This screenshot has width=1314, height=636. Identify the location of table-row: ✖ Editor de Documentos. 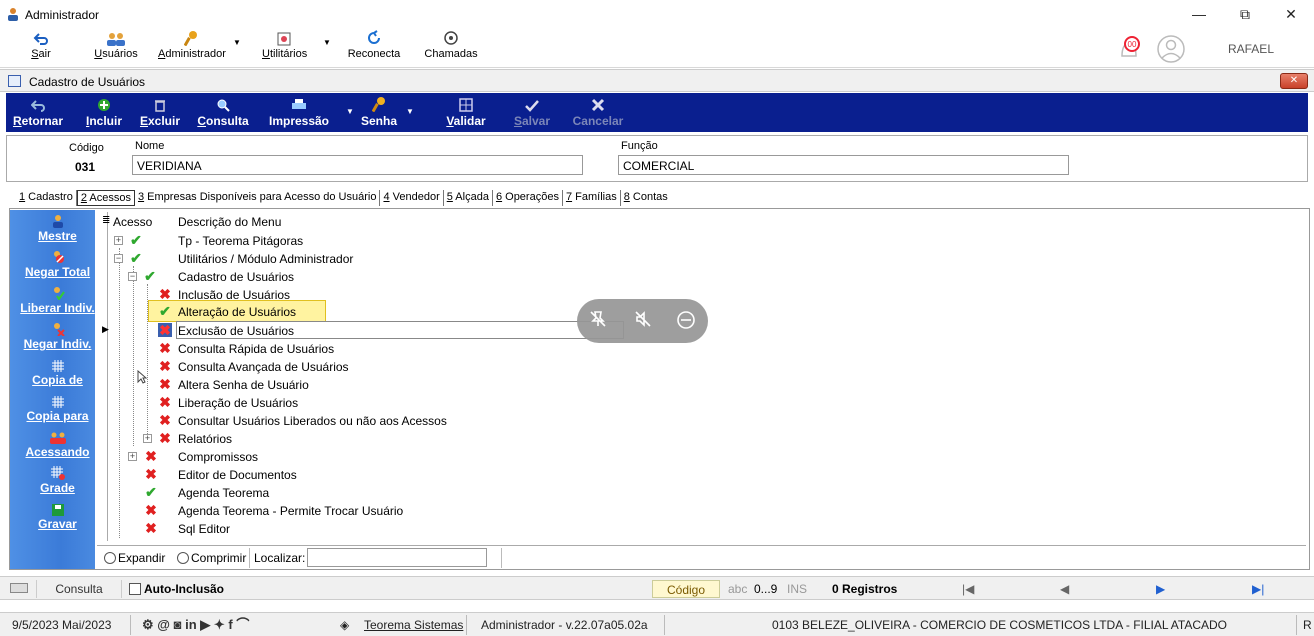
(360, 475).